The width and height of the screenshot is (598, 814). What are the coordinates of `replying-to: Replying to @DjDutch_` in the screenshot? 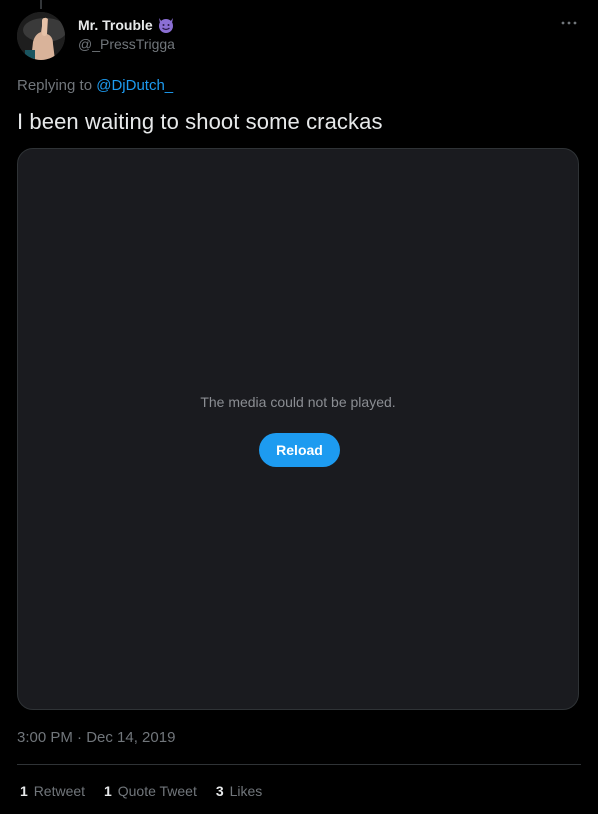 It's located at (95, 85).